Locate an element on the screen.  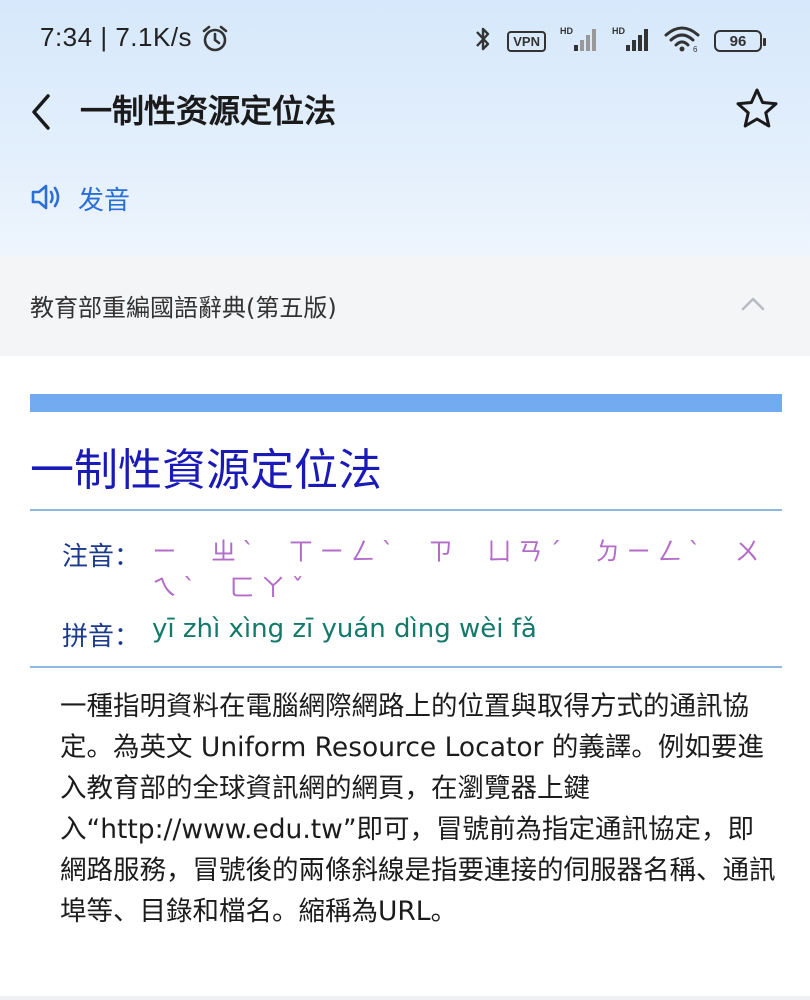
zhuyin-label: 注音： is located at coordinates (101, 557).